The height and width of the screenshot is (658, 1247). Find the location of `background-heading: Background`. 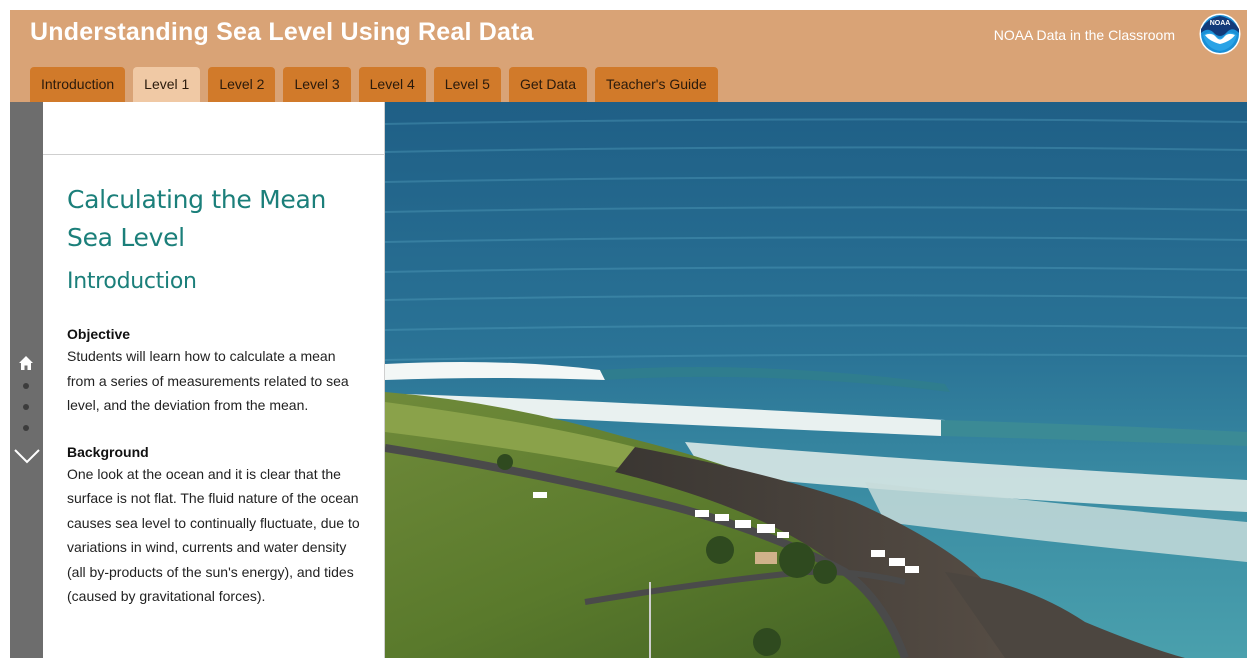

background-heading: Background is located at coordinates (108, 451).